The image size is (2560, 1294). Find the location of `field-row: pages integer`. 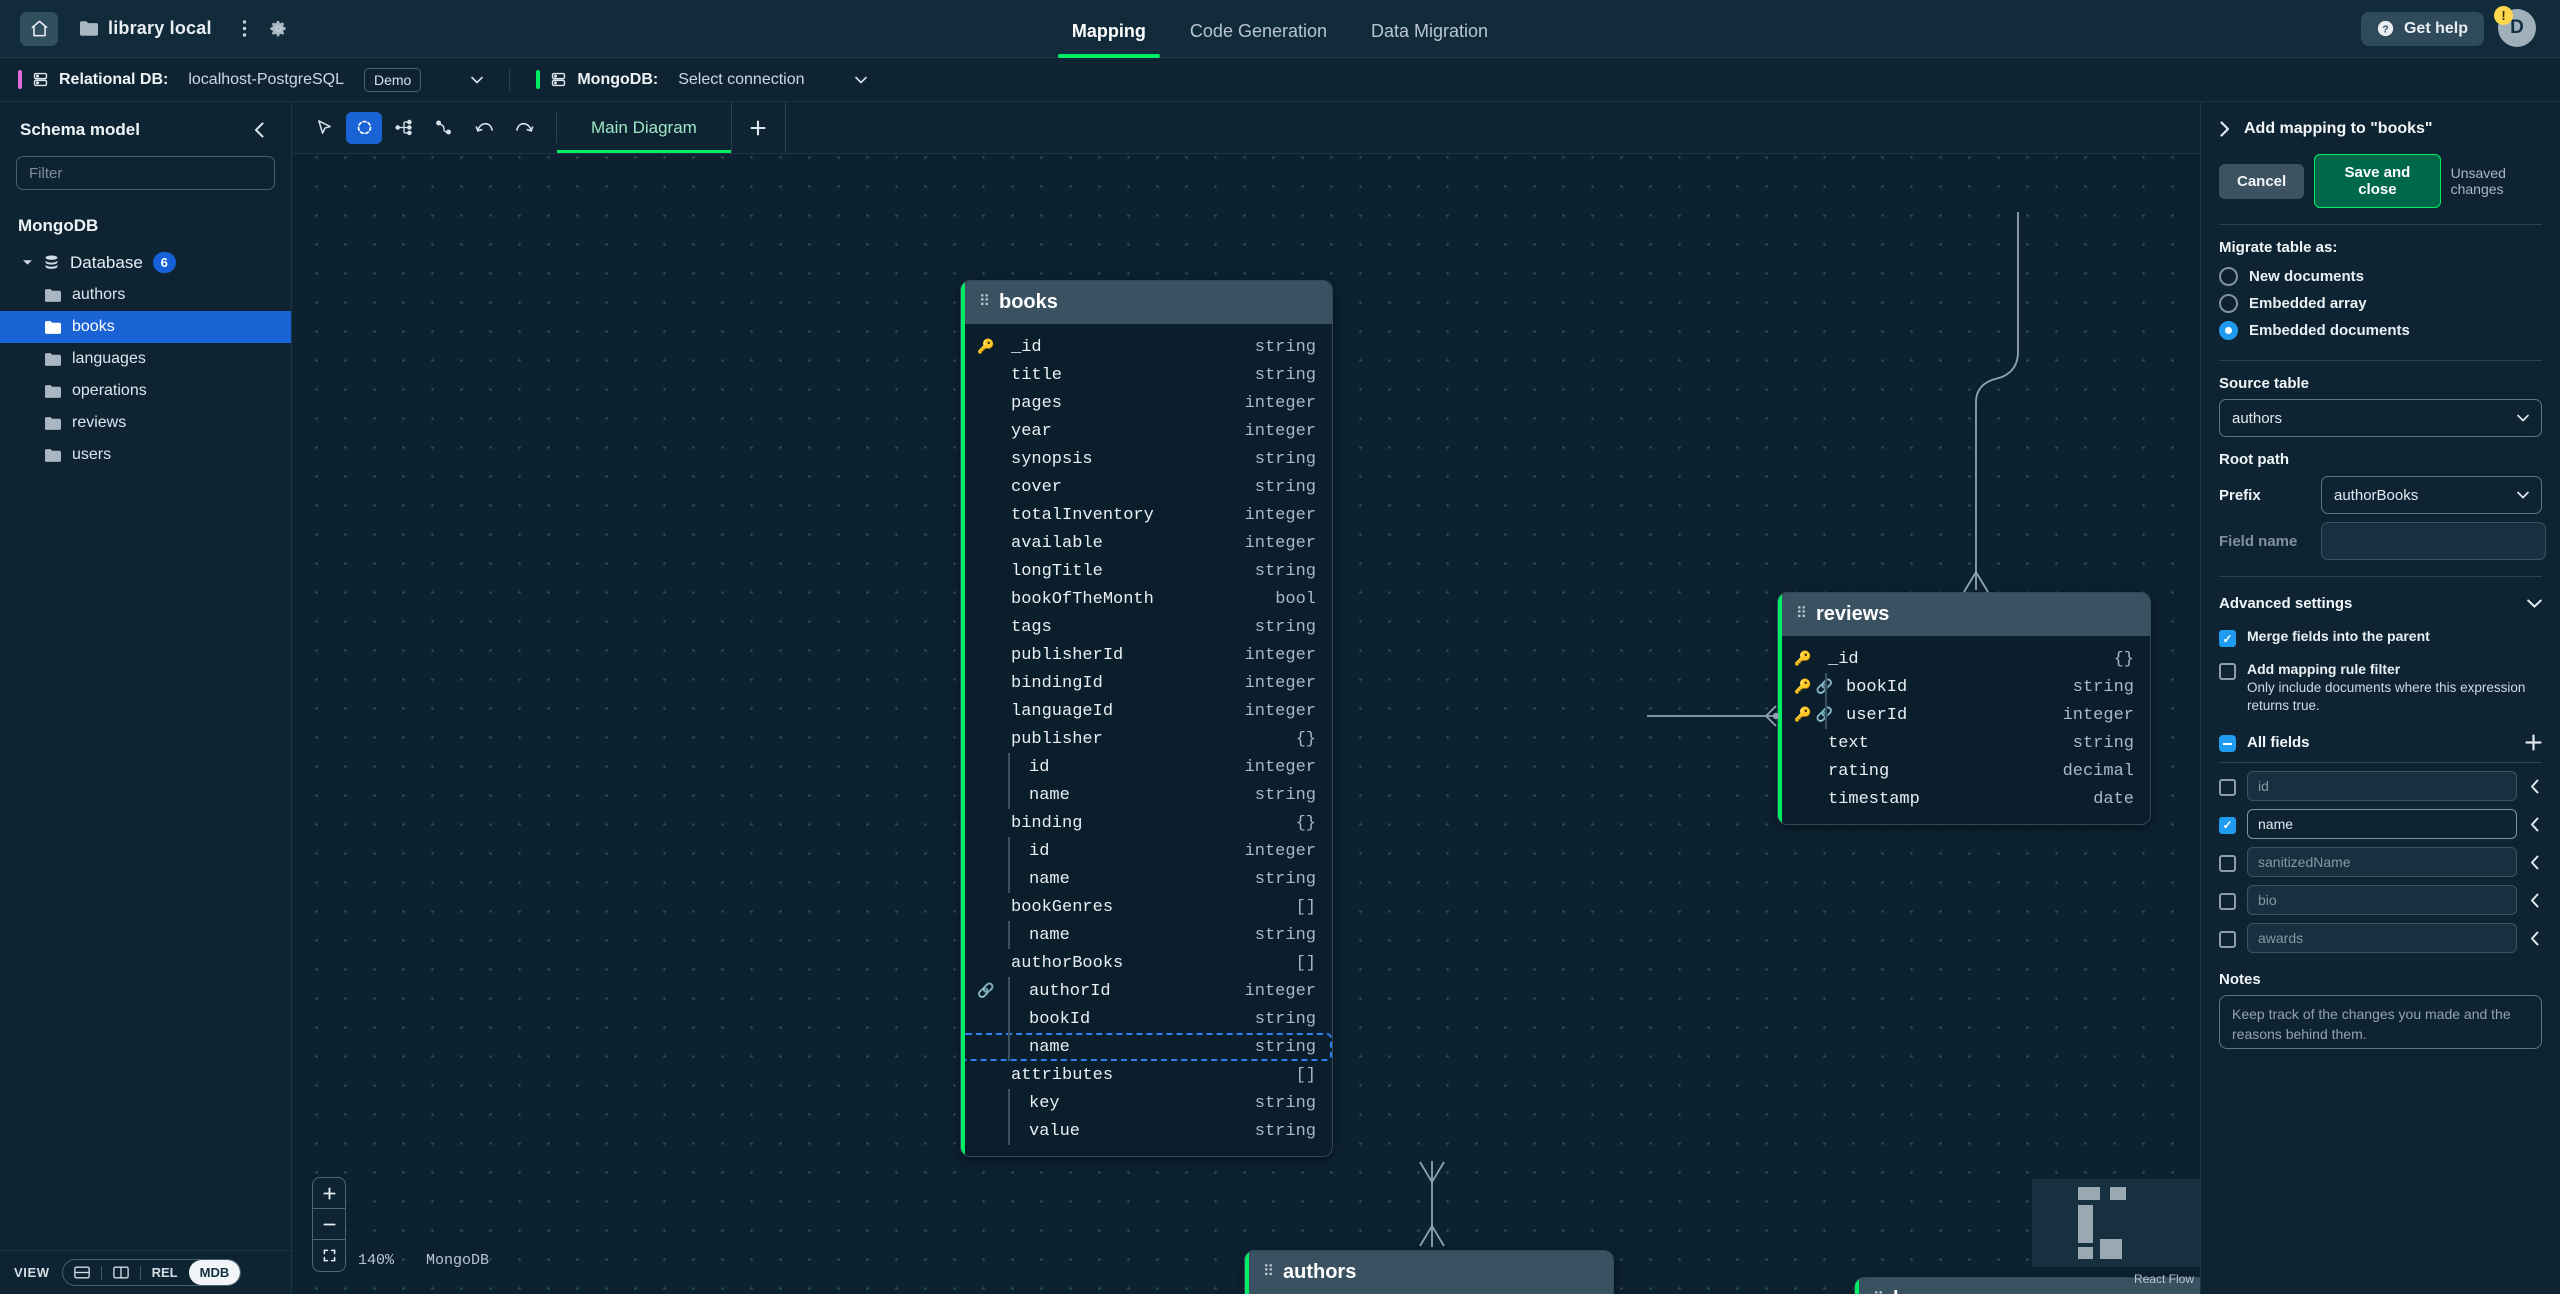

field-row: pages integer is located at coordinates (1146, 403).